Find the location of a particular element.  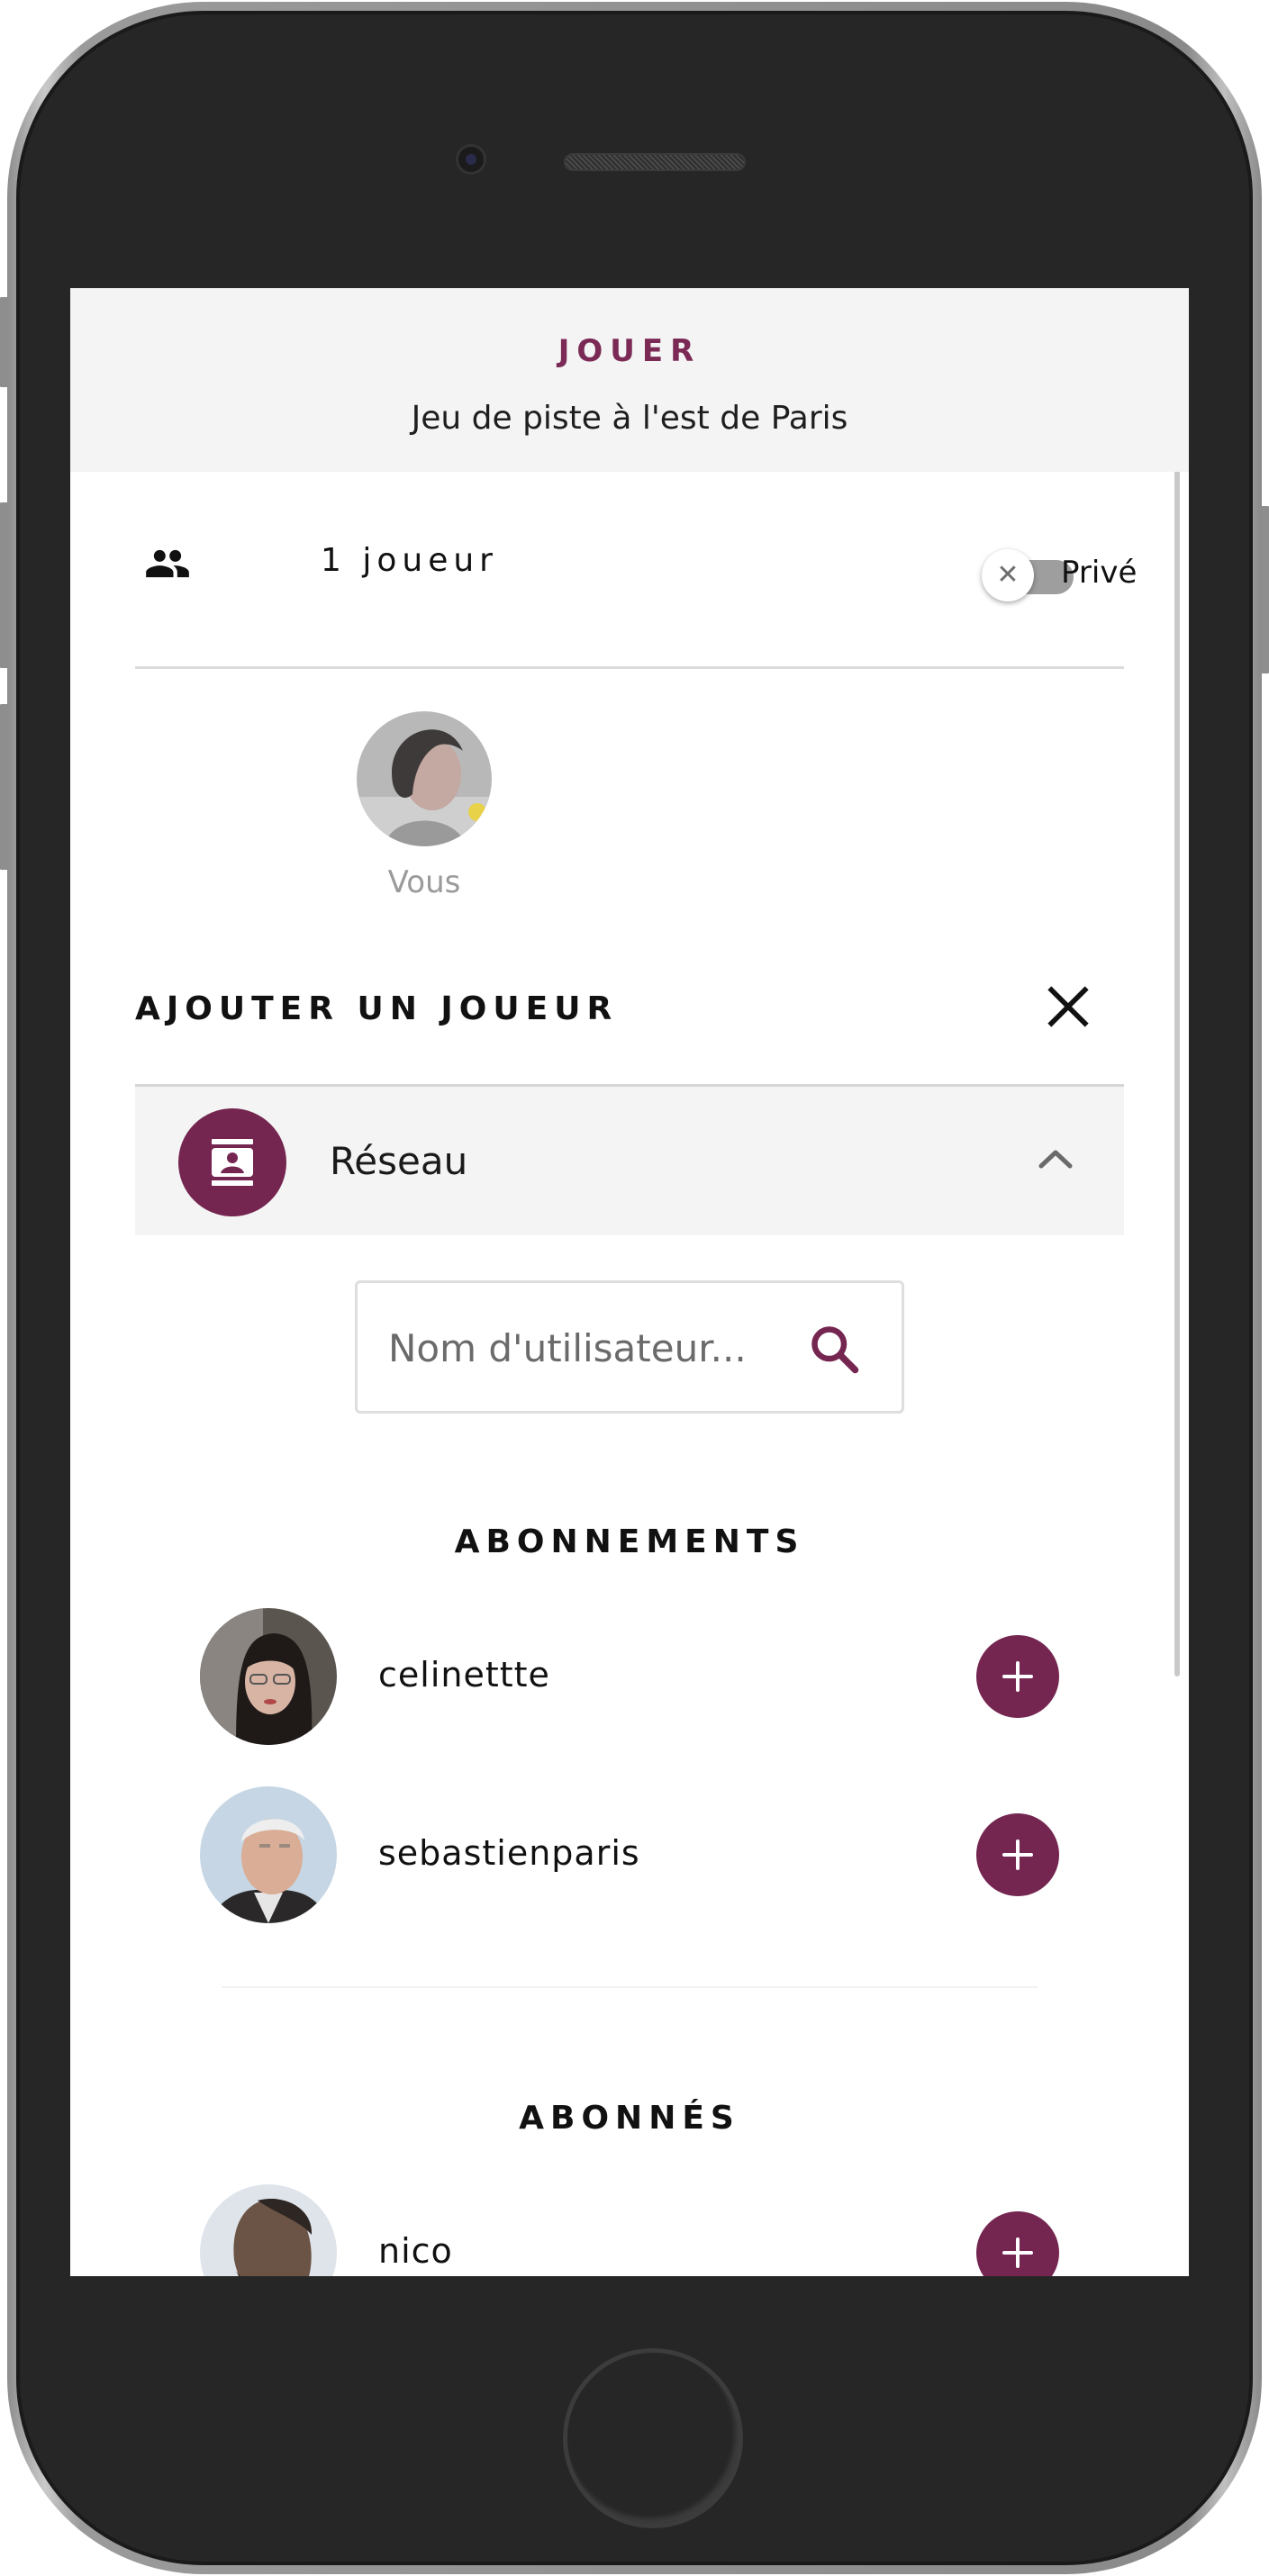

list-item: sebastienparis is located at coordinates (632, 1854).